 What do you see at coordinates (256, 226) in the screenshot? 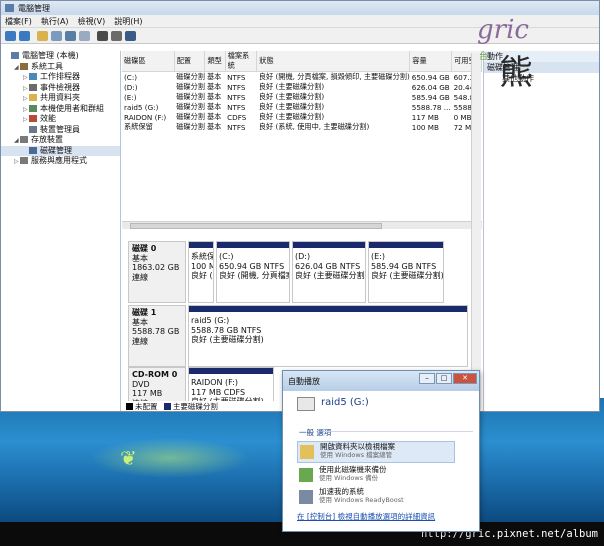
I see `scroll-thumb` at bounding box center [256, 226].